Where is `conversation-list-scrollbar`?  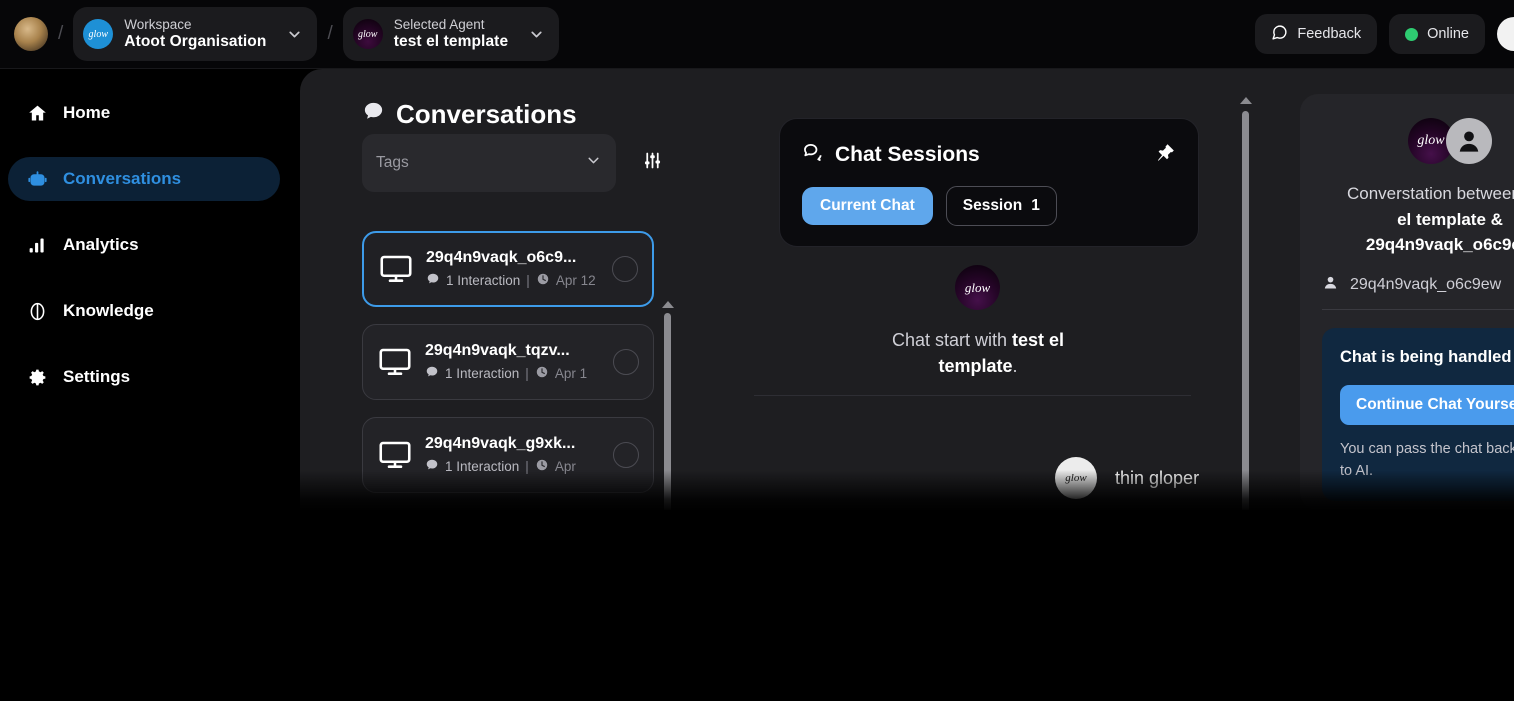
conversation-list-scrollbar is located at coordinates (668, 405).